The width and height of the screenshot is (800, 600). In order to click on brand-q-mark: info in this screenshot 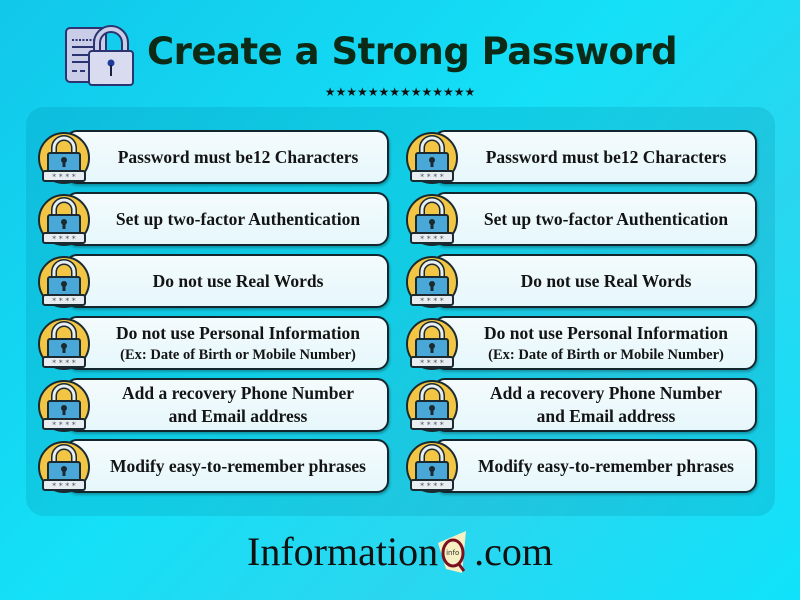, I will do `click(456, 553)`.